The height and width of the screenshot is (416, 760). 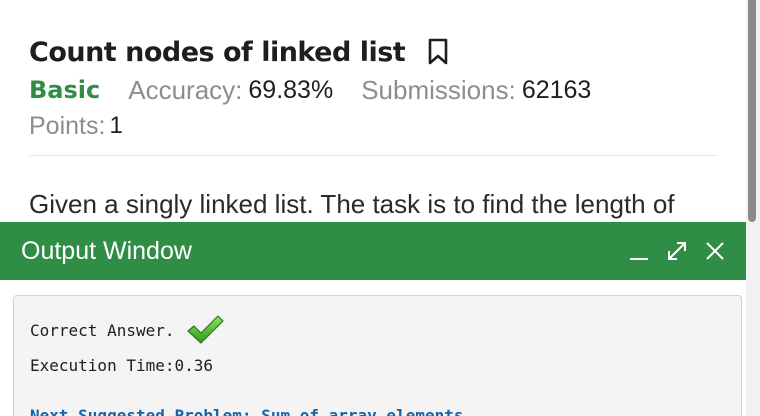 What do you see at coordinates (67, 125) in the screenshot?
I see `points-label: Points:` at bounding box center [67, 125].